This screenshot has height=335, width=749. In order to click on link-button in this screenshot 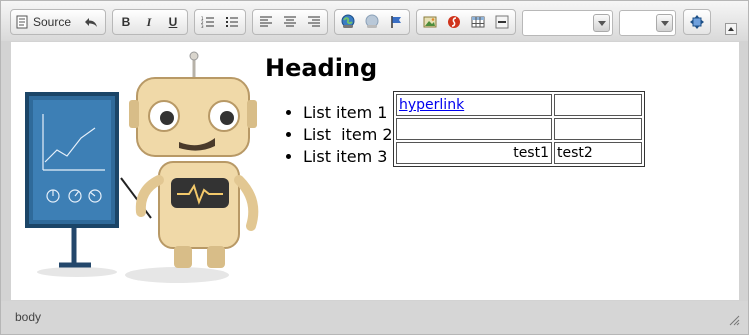, I will do `click(348, 22)`.